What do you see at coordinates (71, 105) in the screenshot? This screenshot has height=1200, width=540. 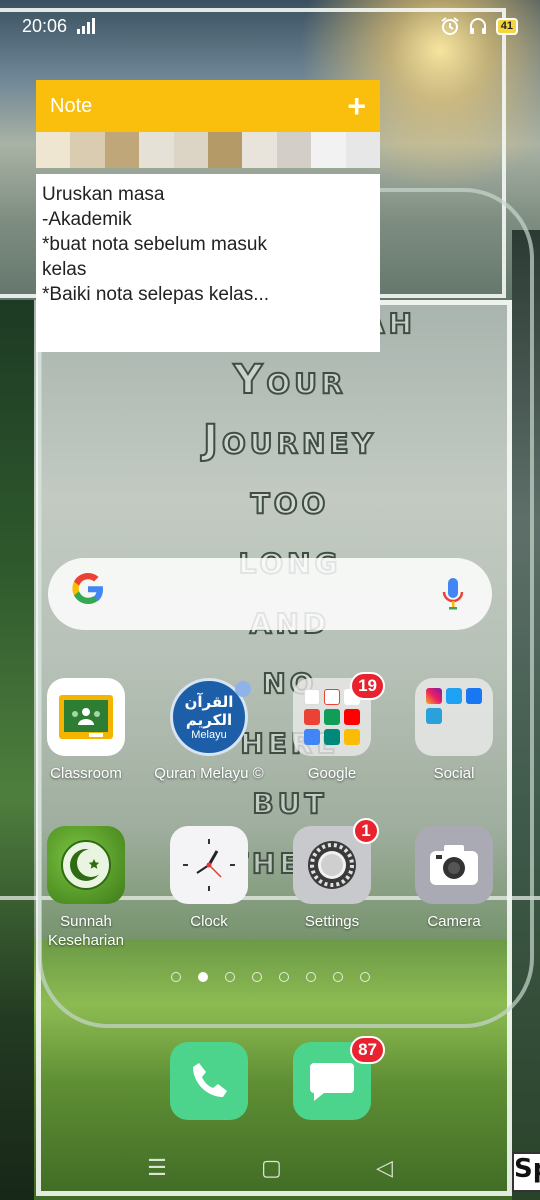 I see `note-widget-title: Note` at bounding box center [71, 105].